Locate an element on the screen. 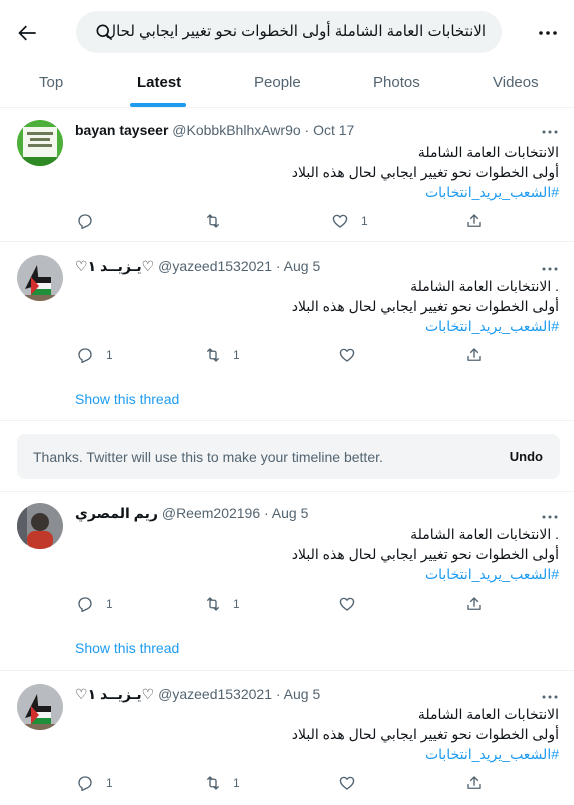 This screenshot has width=574, height=805. like-count: 1 is located at coordinates (364, 221).